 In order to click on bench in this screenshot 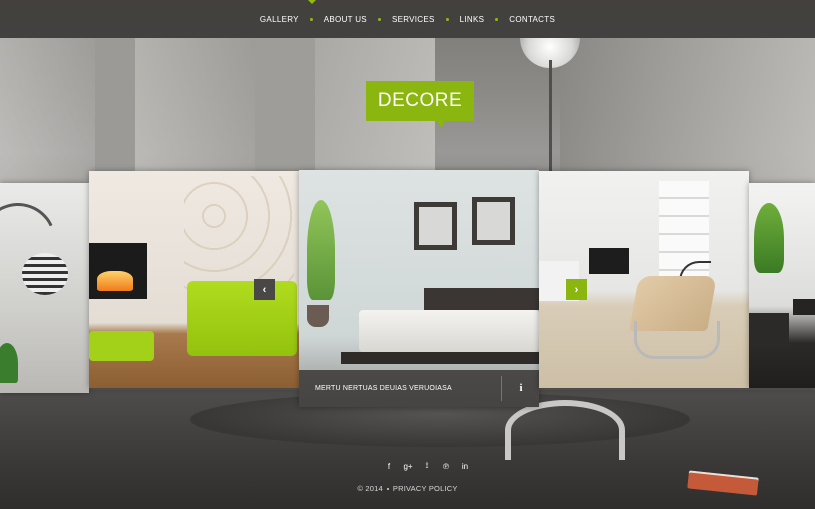, I will do `click(769, 330)`.